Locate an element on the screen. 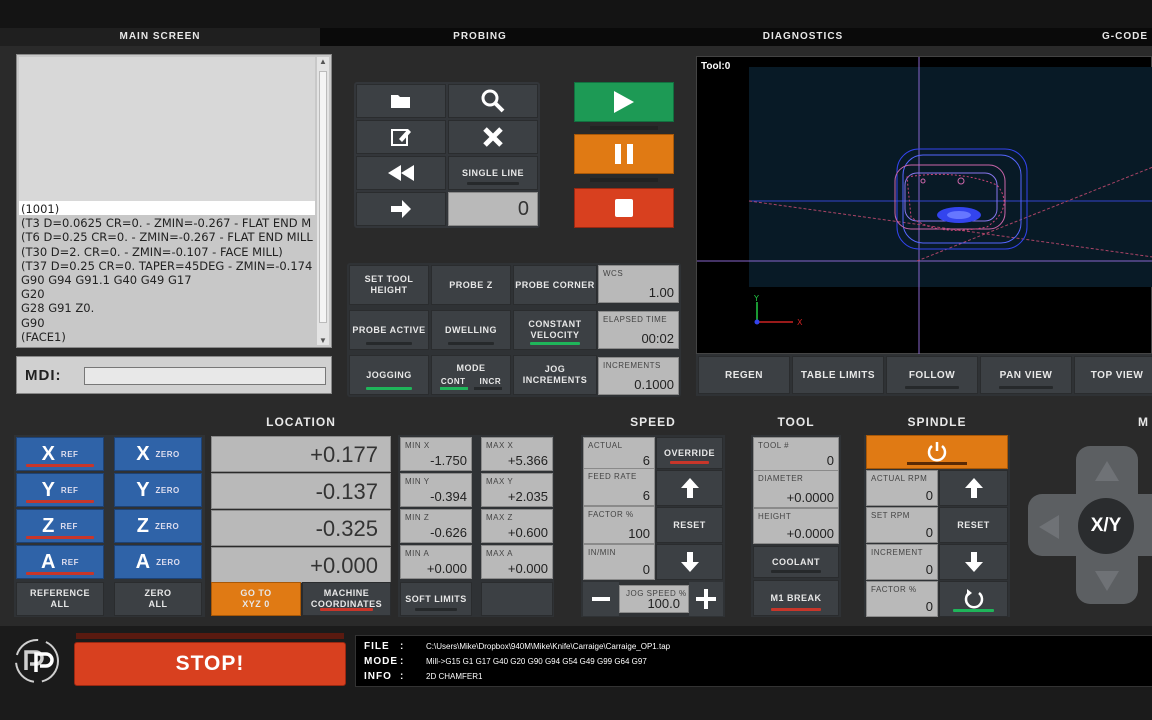  cycle-start-button is located at coordinates (624, 102).